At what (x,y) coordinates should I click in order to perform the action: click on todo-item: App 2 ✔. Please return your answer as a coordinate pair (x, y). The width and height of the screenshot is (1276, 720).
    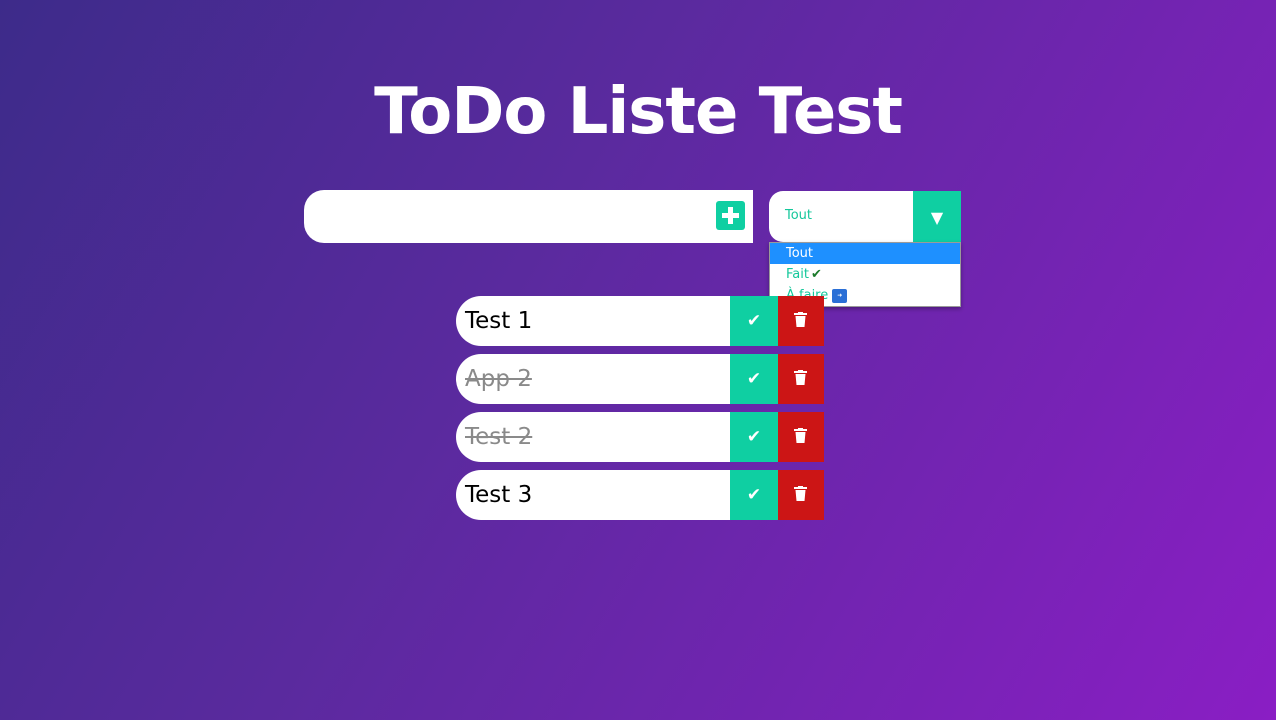
    Looking at the image, I should click on (640, 379).